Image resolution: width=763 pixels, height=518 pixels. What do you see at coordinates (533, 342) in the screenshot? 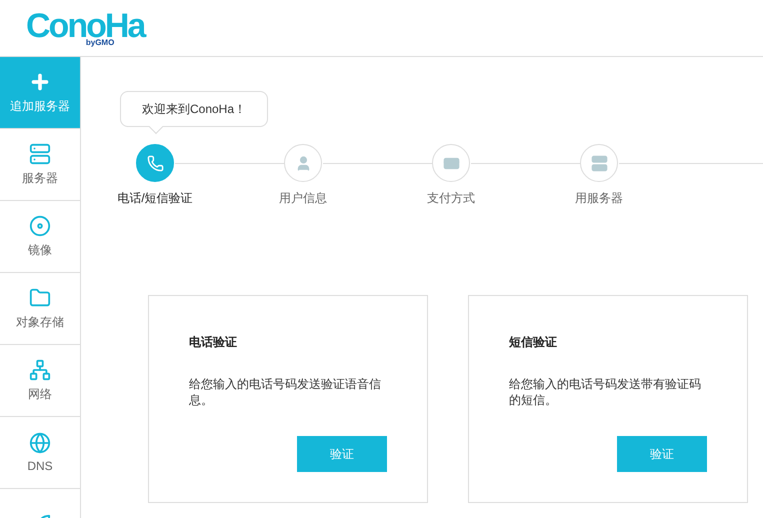
I see `card-title: 短信验证` at bounding box center [533, 342].